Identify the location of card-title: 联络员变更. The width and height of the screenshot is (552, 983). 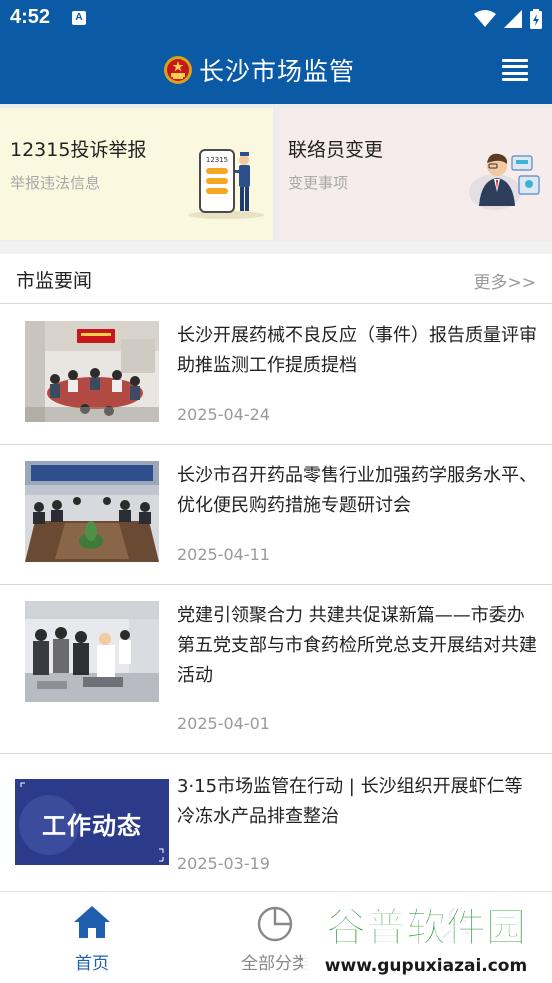
(336, 150).